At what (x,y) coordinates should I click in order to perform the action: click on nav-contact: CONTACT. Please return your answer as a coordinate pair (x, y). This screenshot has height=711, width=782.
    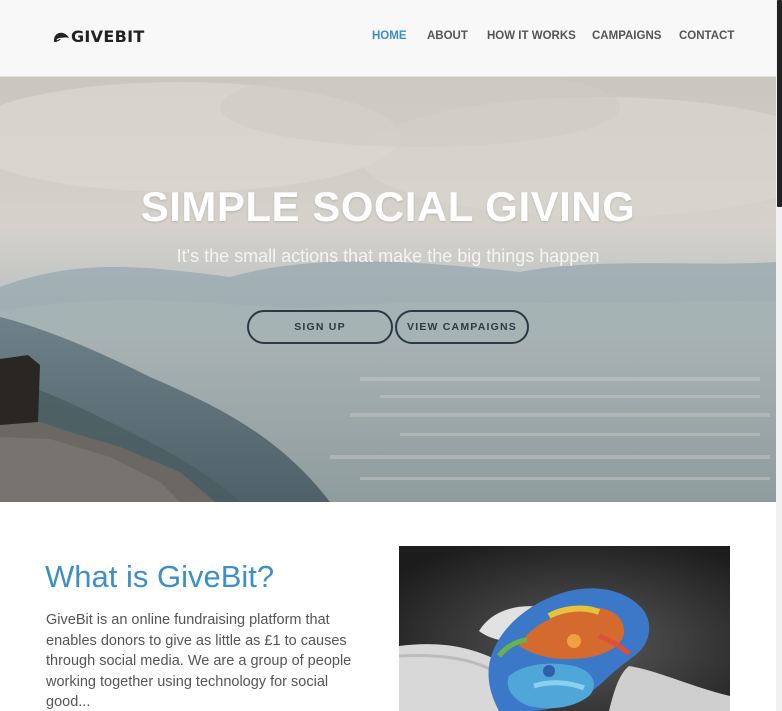
    Looking at the image, I should click on (706, 36).